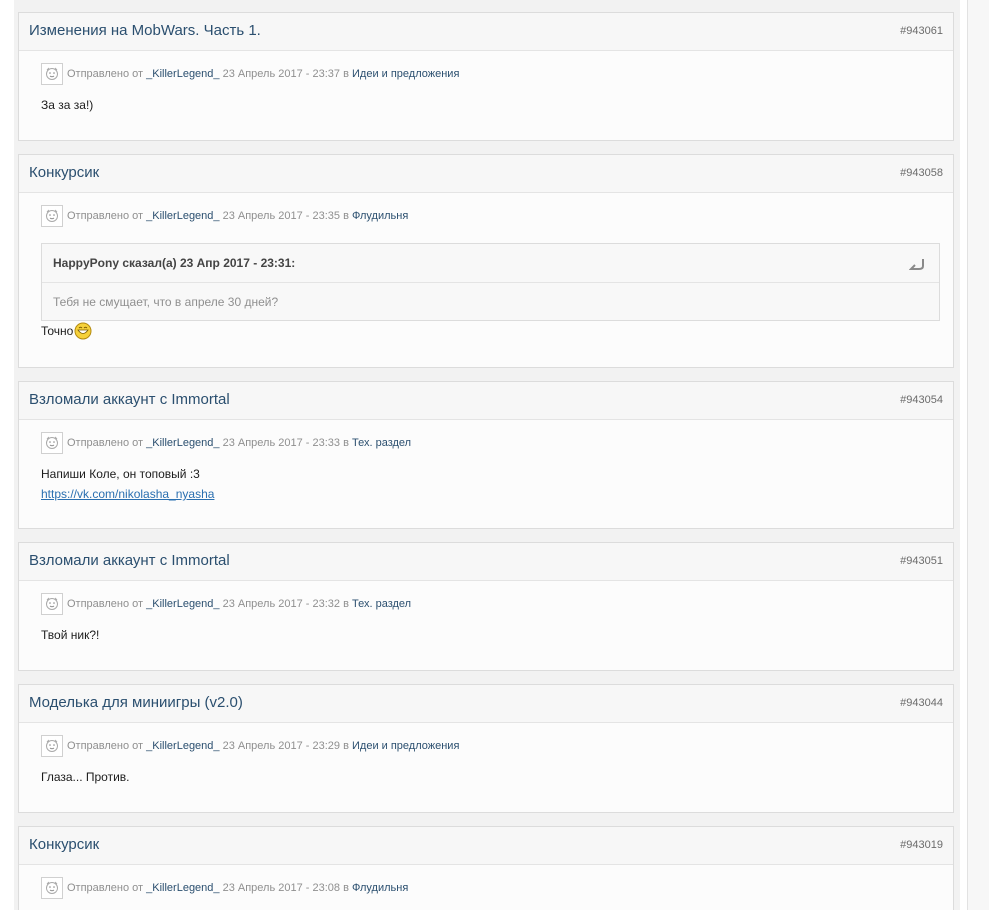 The image size is (989, 910). I want to click on post-url-link: https://vk.com/nikolasha_nyasha, so click(127, 494).